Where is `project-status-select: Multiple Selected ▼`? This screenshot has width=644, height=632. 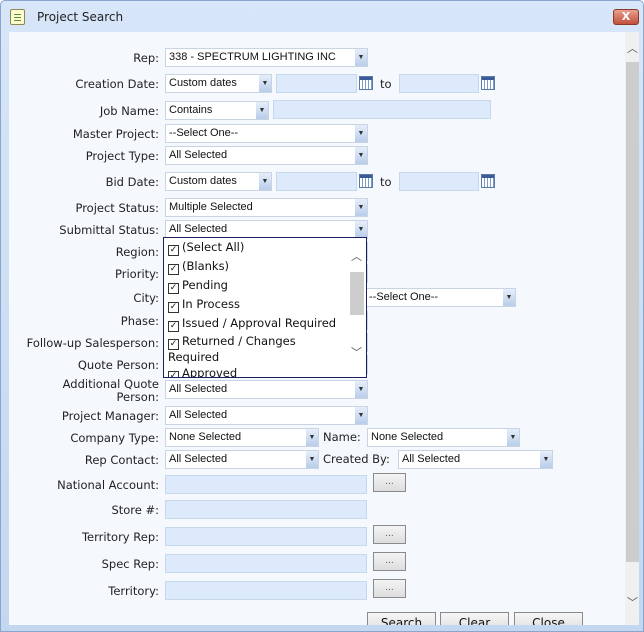
project-status-select: Multiple Selected ▼ is located at coordinates (266, 207).